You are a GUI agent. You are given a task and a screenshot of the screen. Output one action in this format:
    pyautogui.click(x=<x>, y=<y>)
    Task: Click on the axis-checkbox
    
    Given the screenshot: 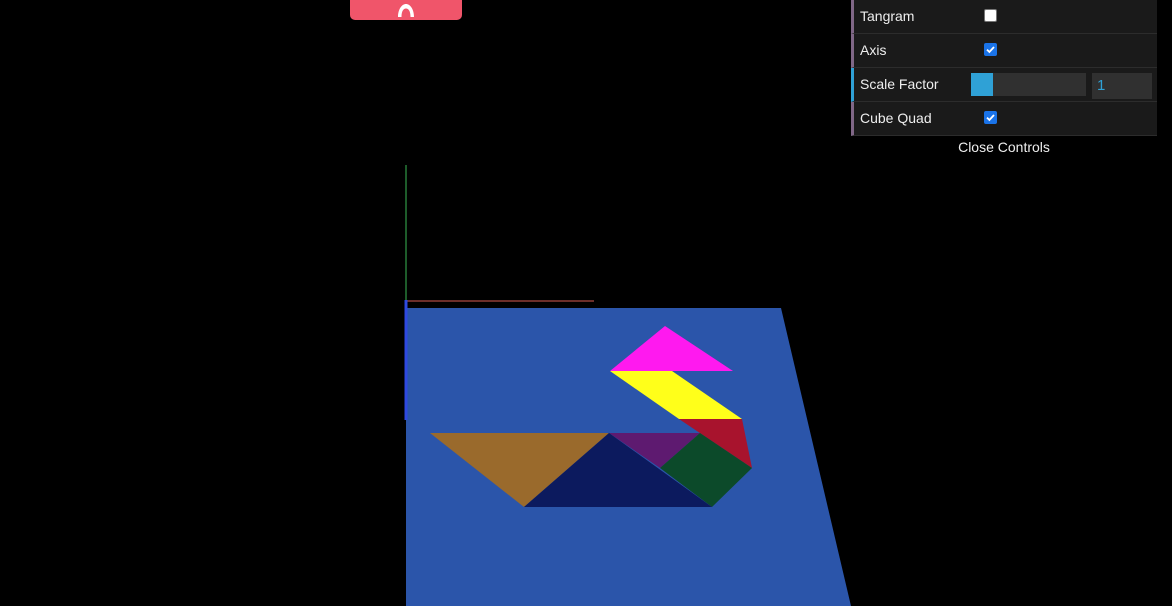 What is the action you would take?
    pyautogui.click(x=990, y=49)
    